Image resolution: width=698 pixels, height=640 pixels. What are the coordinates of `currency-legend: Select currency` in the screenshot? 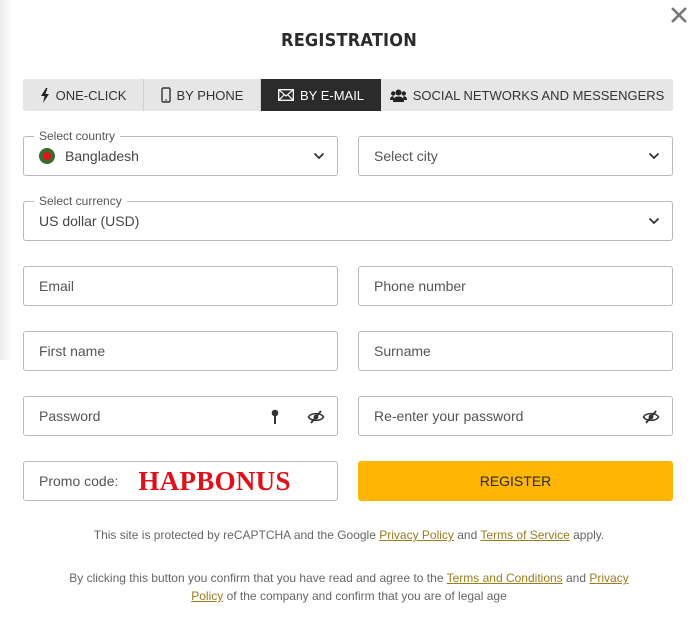 It's located at (80, 201).